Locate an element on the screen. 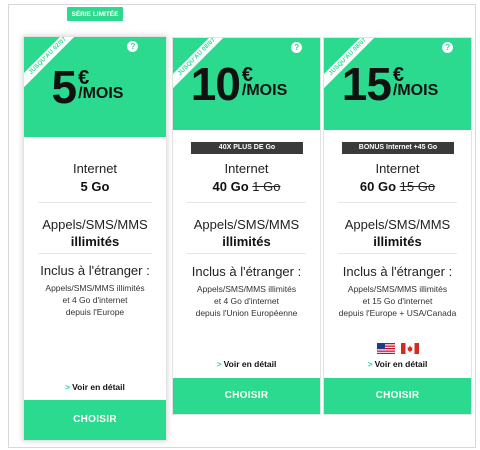  usa-flag-icon is located at coordinates (385, 348).